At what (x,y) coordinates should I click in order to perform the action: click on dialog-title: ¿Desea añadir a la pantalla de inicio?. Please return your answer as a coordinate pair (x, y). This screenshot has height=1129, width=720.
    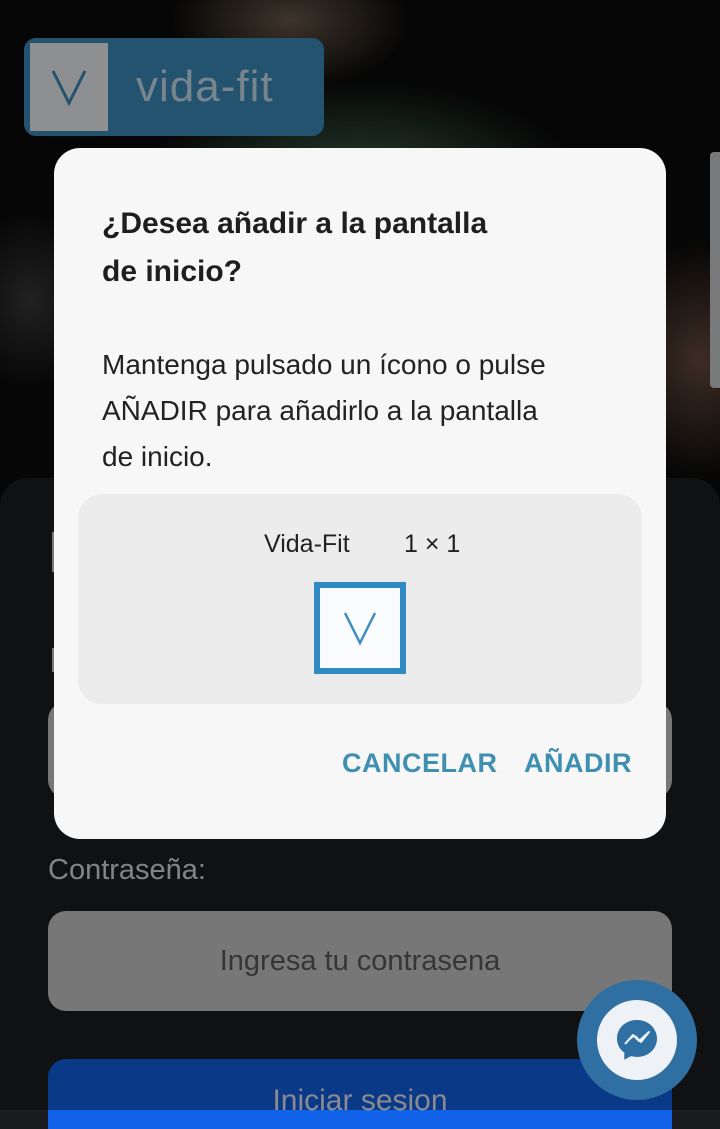
    Looking at the image, I should click on (295, 247).